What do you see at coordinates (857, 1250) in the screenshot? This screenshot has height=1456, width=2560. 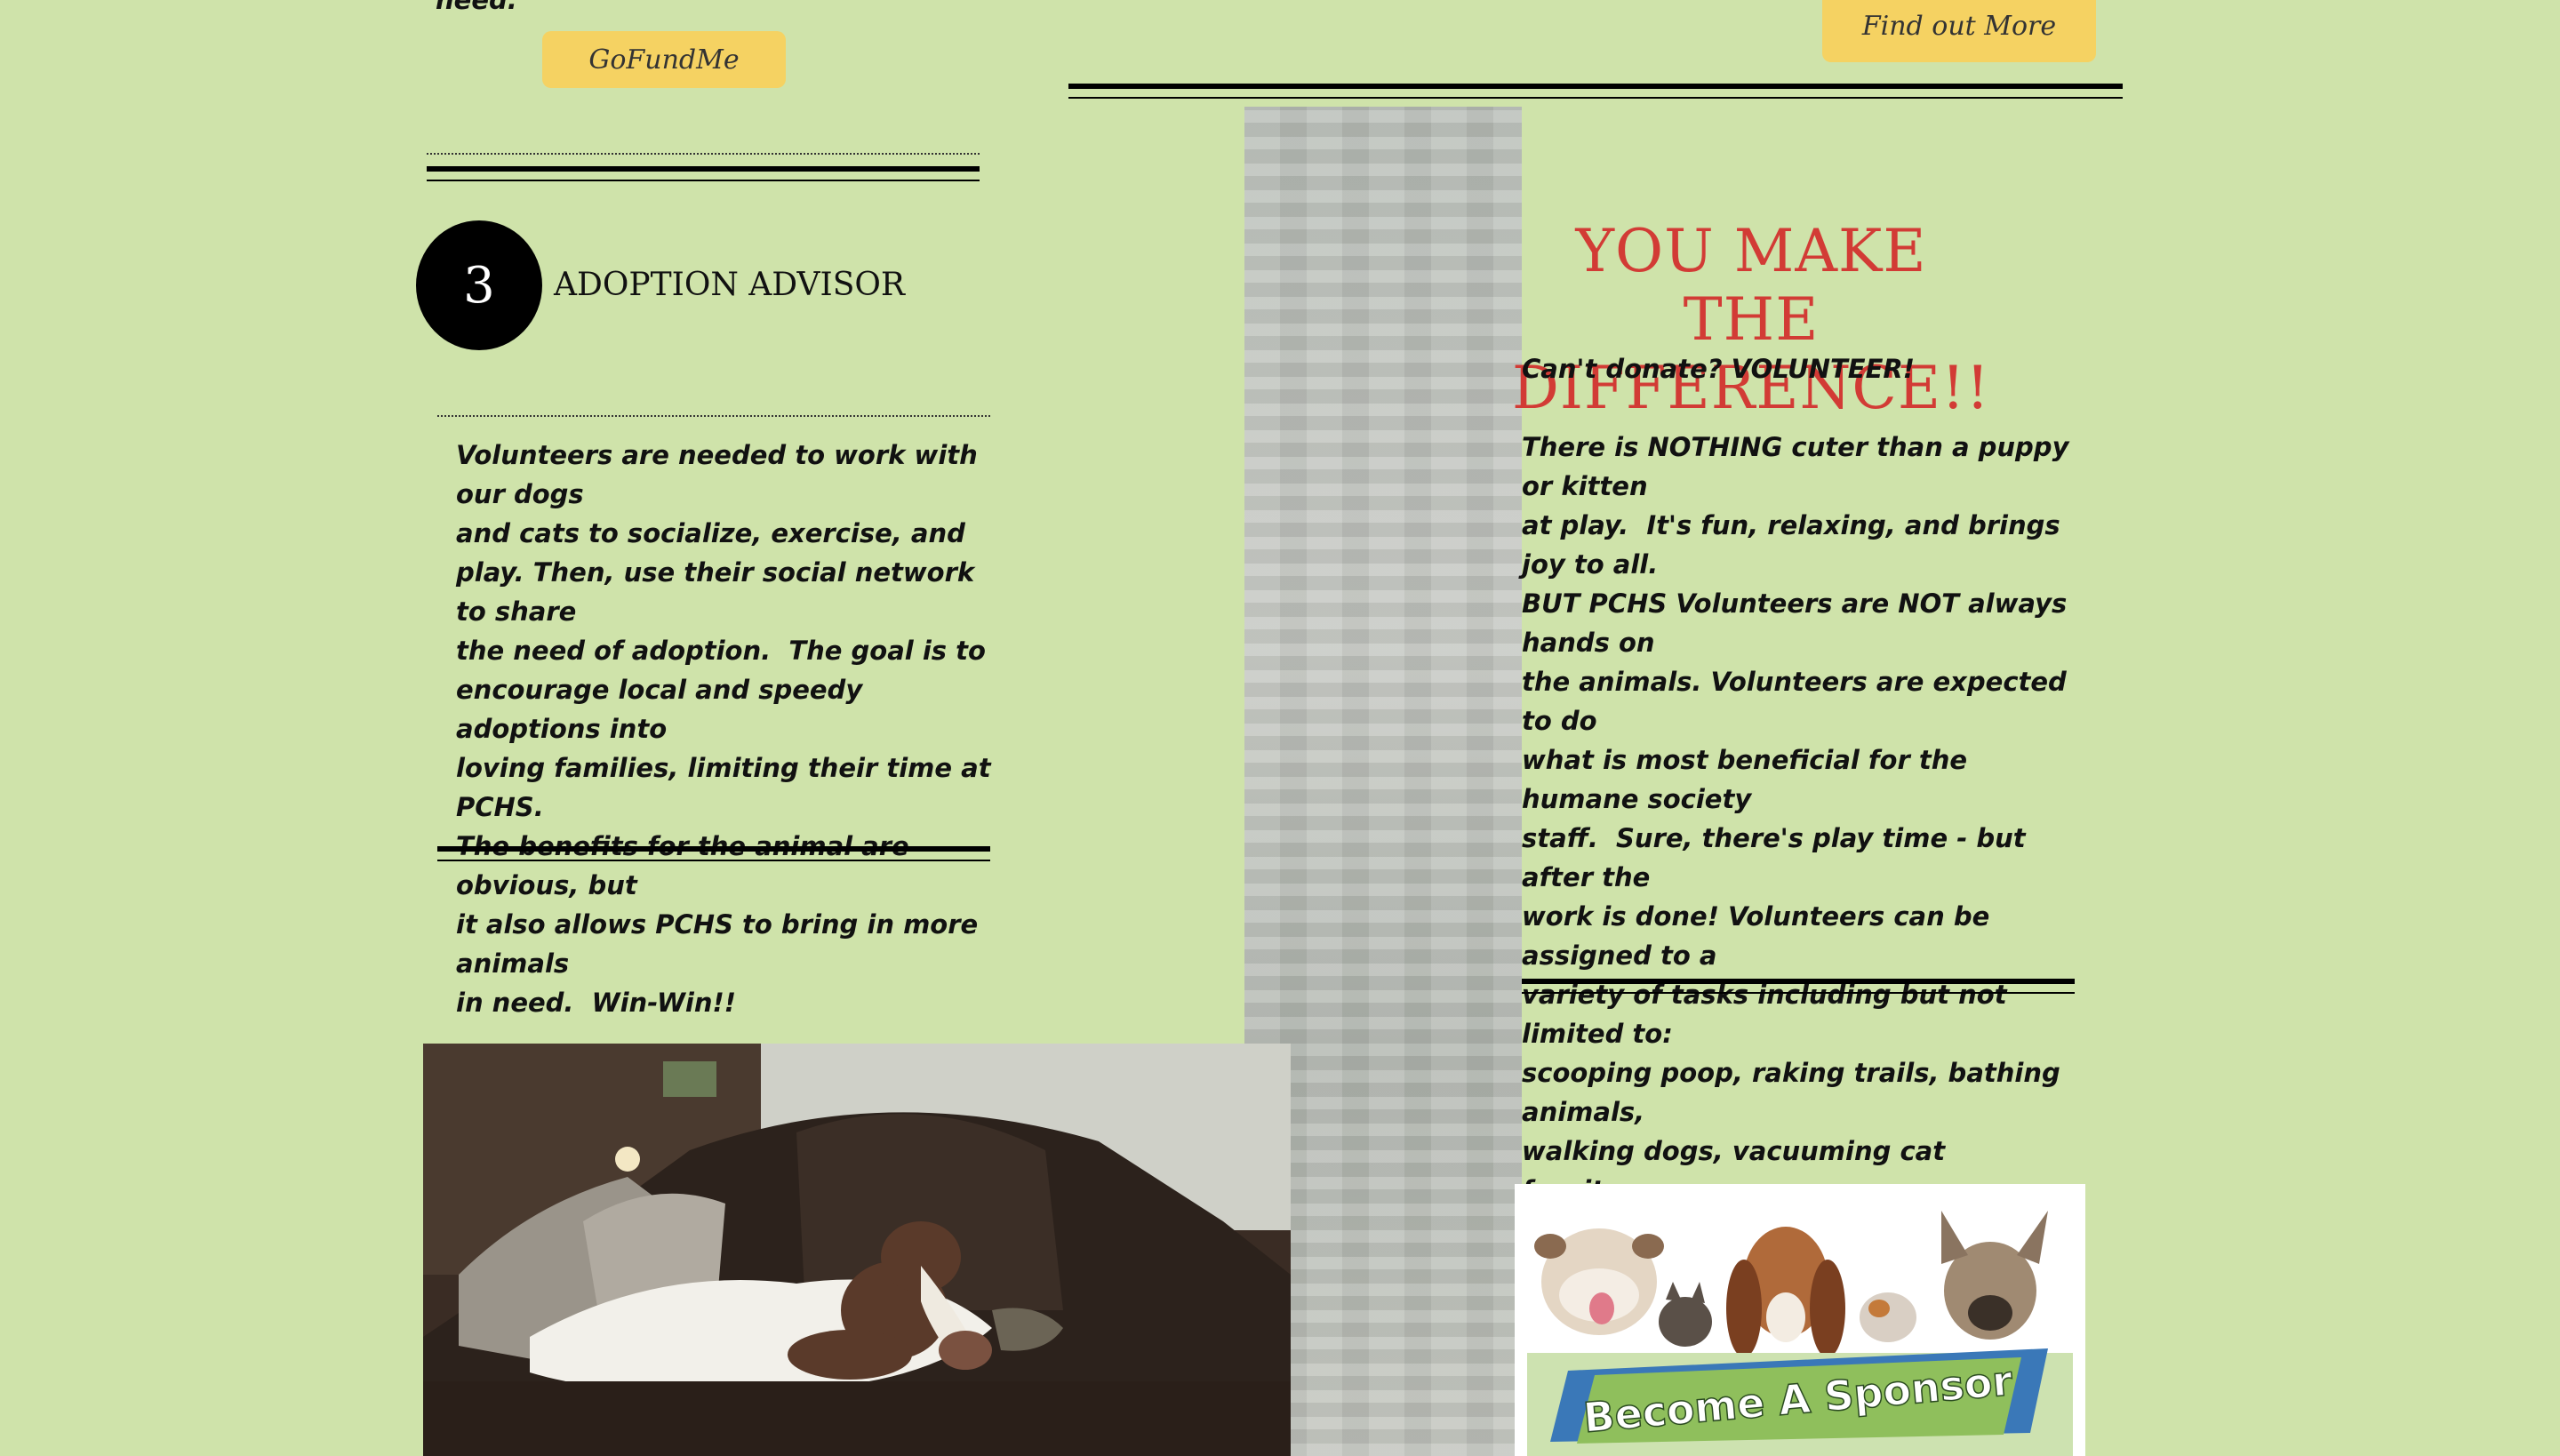 I see `sleeping-dog-photo` at bounding box center [857, 1250].